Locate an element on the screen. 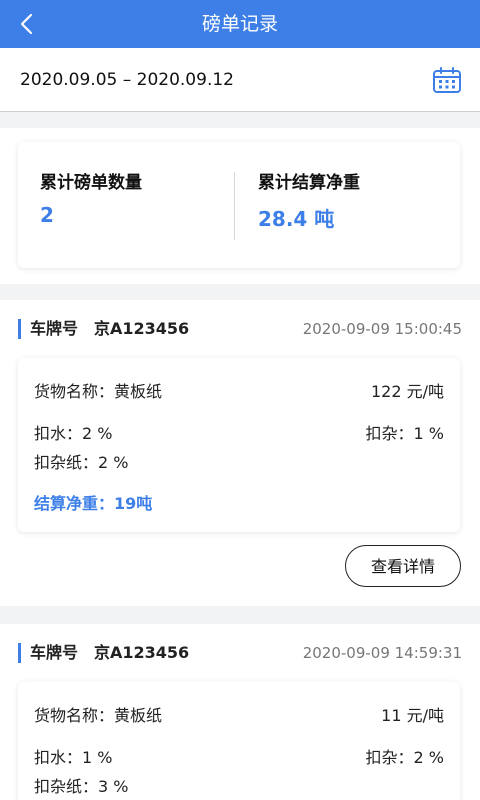 The image size is (480, 800). summary-card: 累计磅单数量 2 累计结算净重 28.4 吨 is located at coordinates (239, 205).